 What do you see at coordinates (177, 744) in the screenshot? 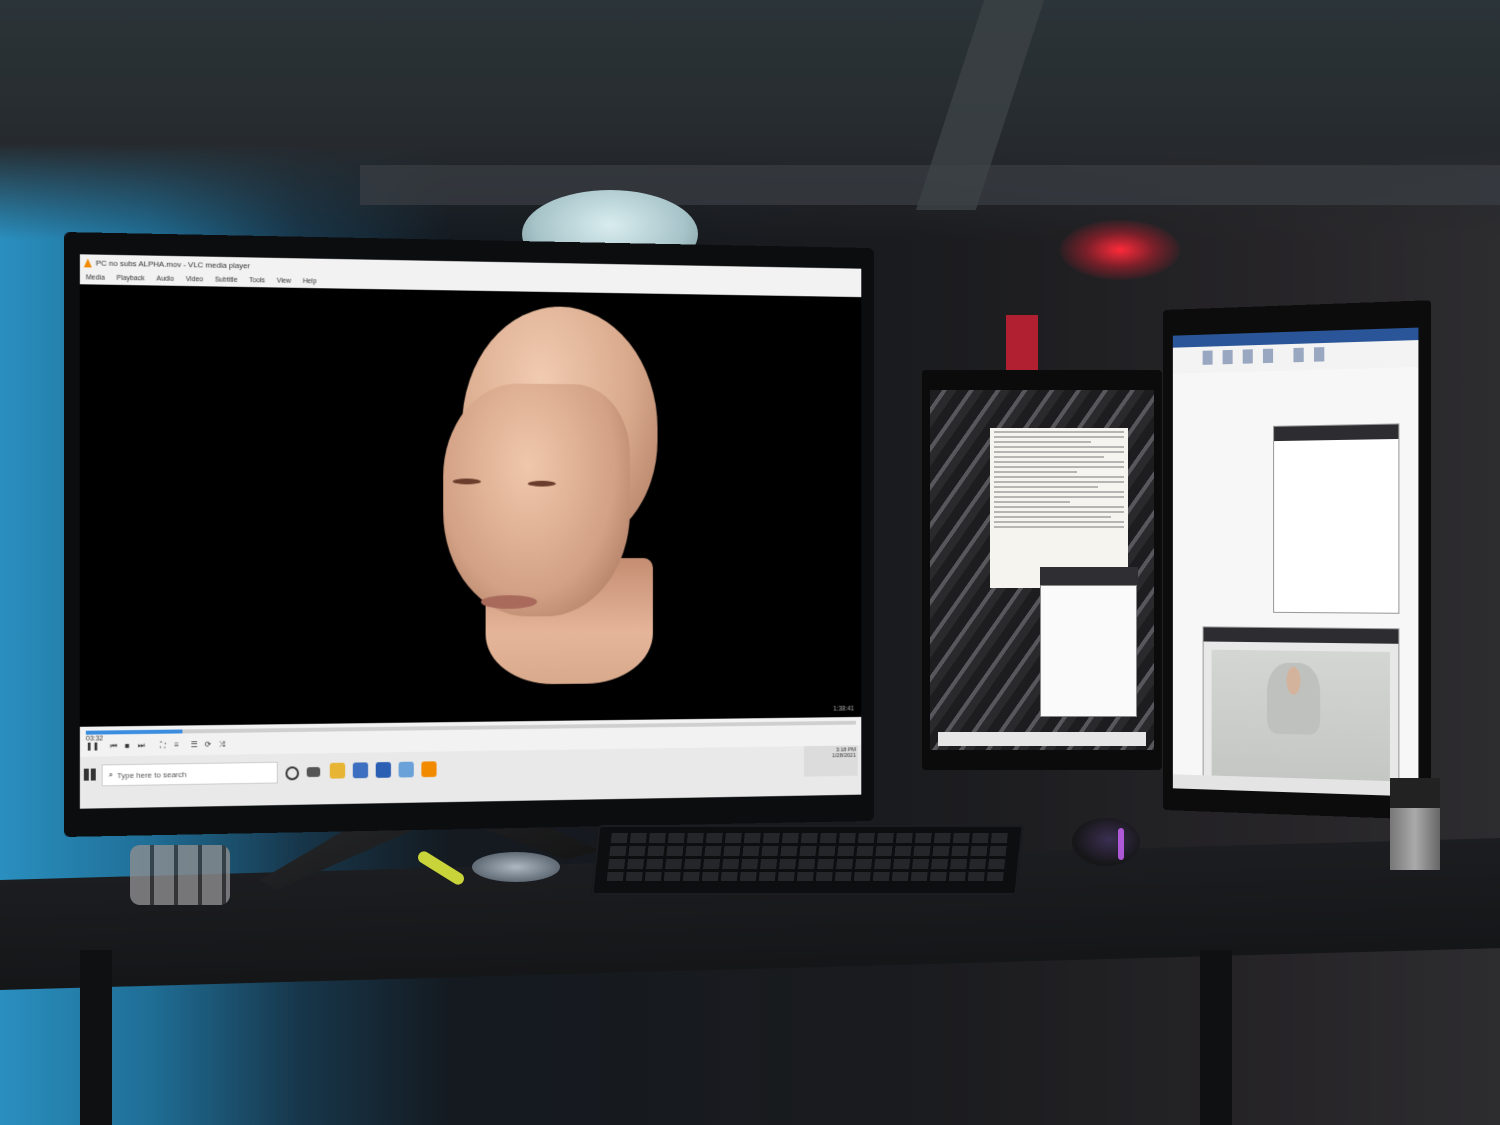
I see `extended-settings-icon: ≡` at bounding box center [177, 744].